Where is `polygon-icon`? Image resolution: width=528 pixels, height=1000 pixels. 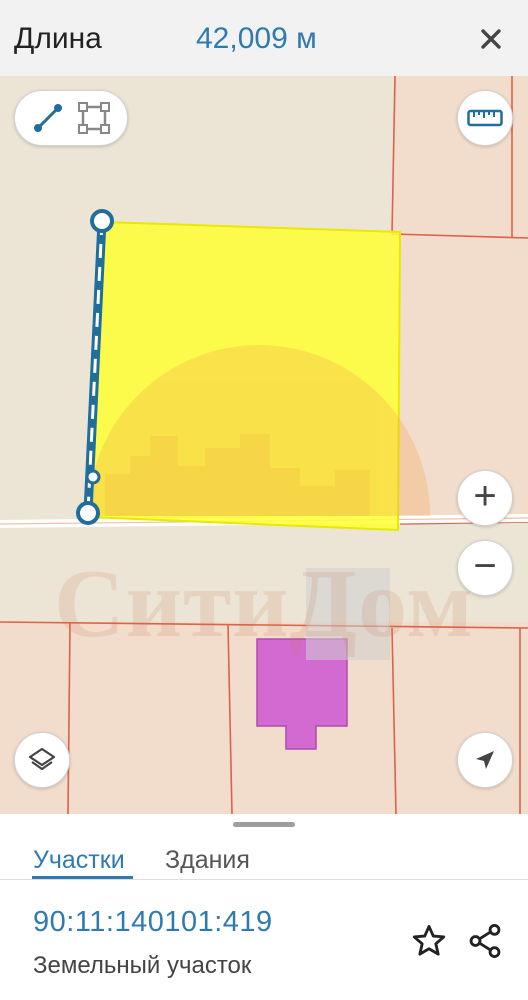
polygon-icon is located at coordinates (94, 118).